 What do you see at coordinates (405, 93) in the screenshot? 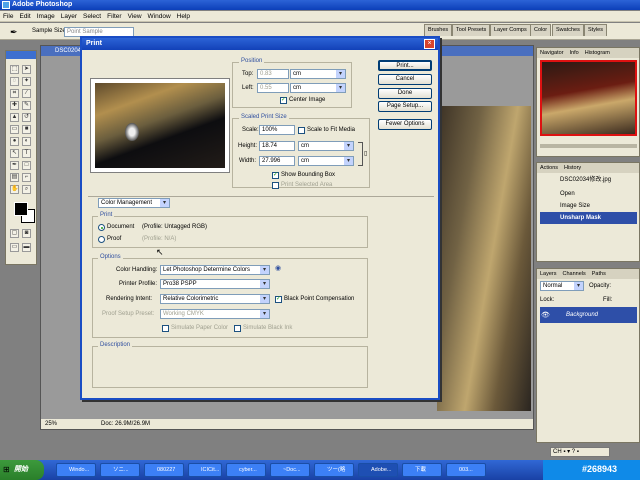
I see `done-button: Done` at bounding box center [405, 93].